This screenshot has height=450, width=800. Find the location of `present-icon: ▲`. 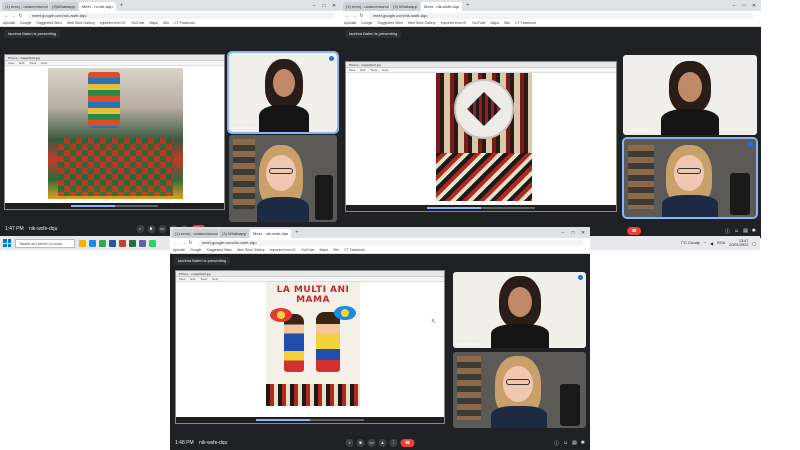

present-icon: ▲ is located at coordinates (382, 443).